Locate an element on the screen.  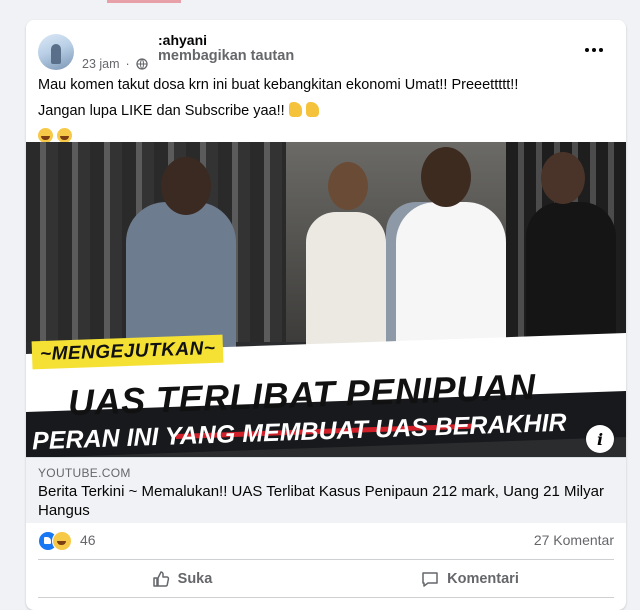
reaction-count: 46 is located at coordinates (88, 540).